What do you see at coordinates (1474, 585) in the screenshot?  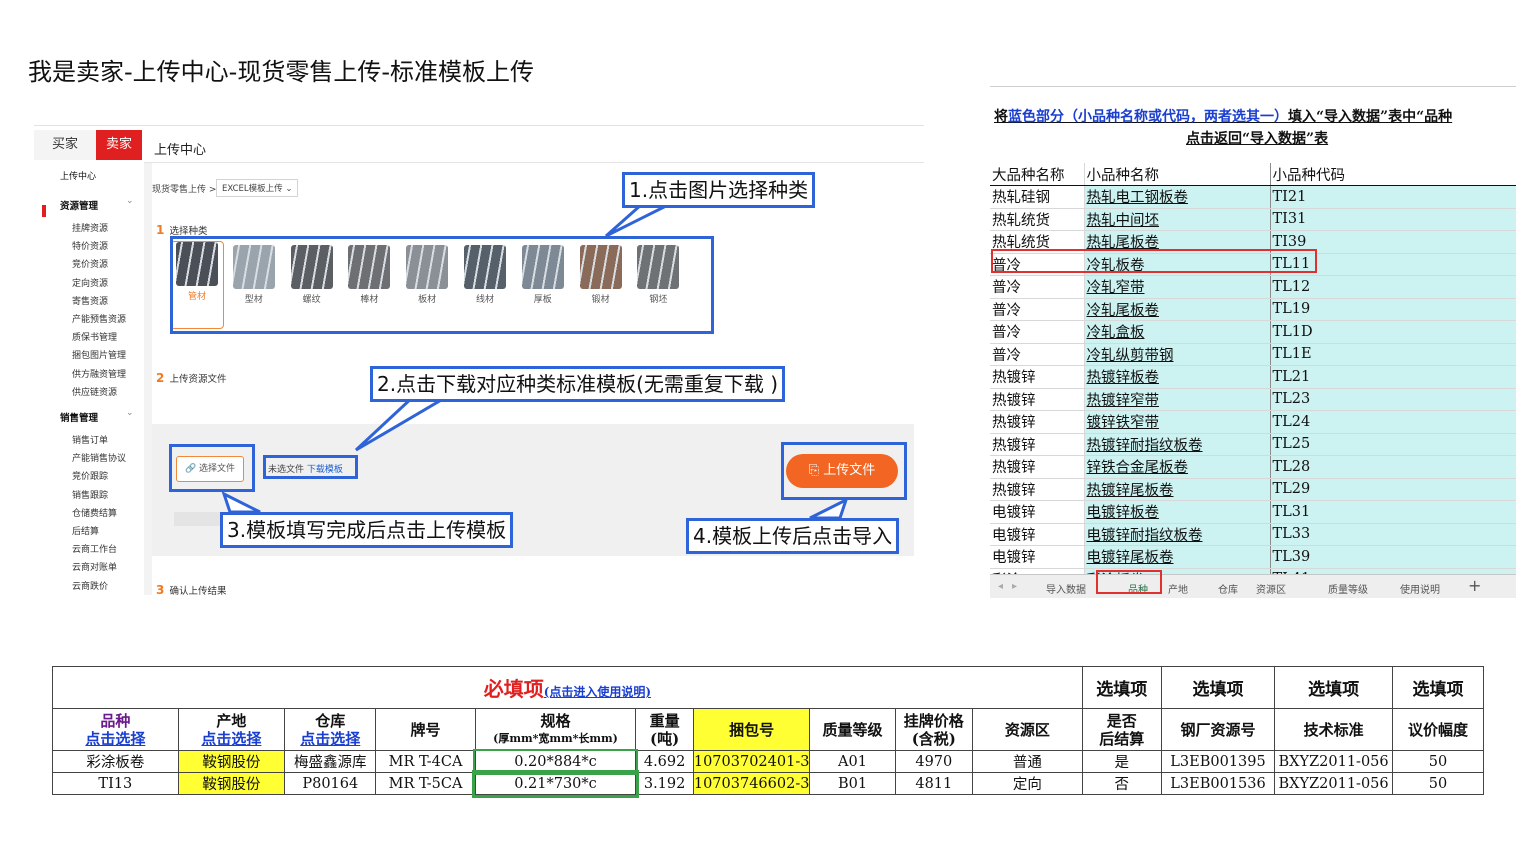 I see `add-sheet-icon: +` at bounding box center [1474, 585].